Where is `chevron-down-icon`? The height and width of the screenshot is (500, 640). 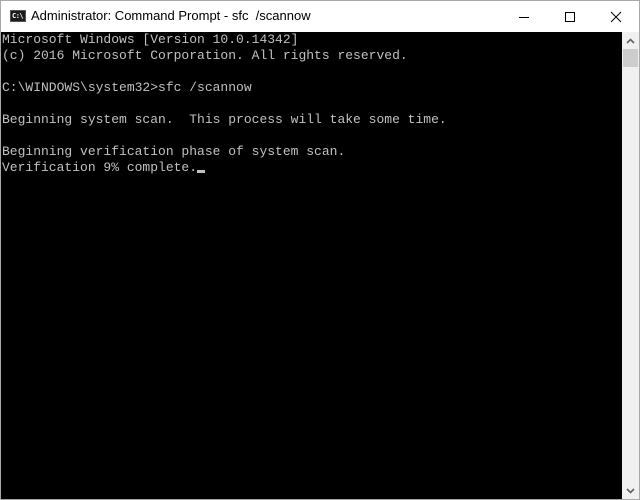
chevron-down-icon is located at coordinates (630, 490).